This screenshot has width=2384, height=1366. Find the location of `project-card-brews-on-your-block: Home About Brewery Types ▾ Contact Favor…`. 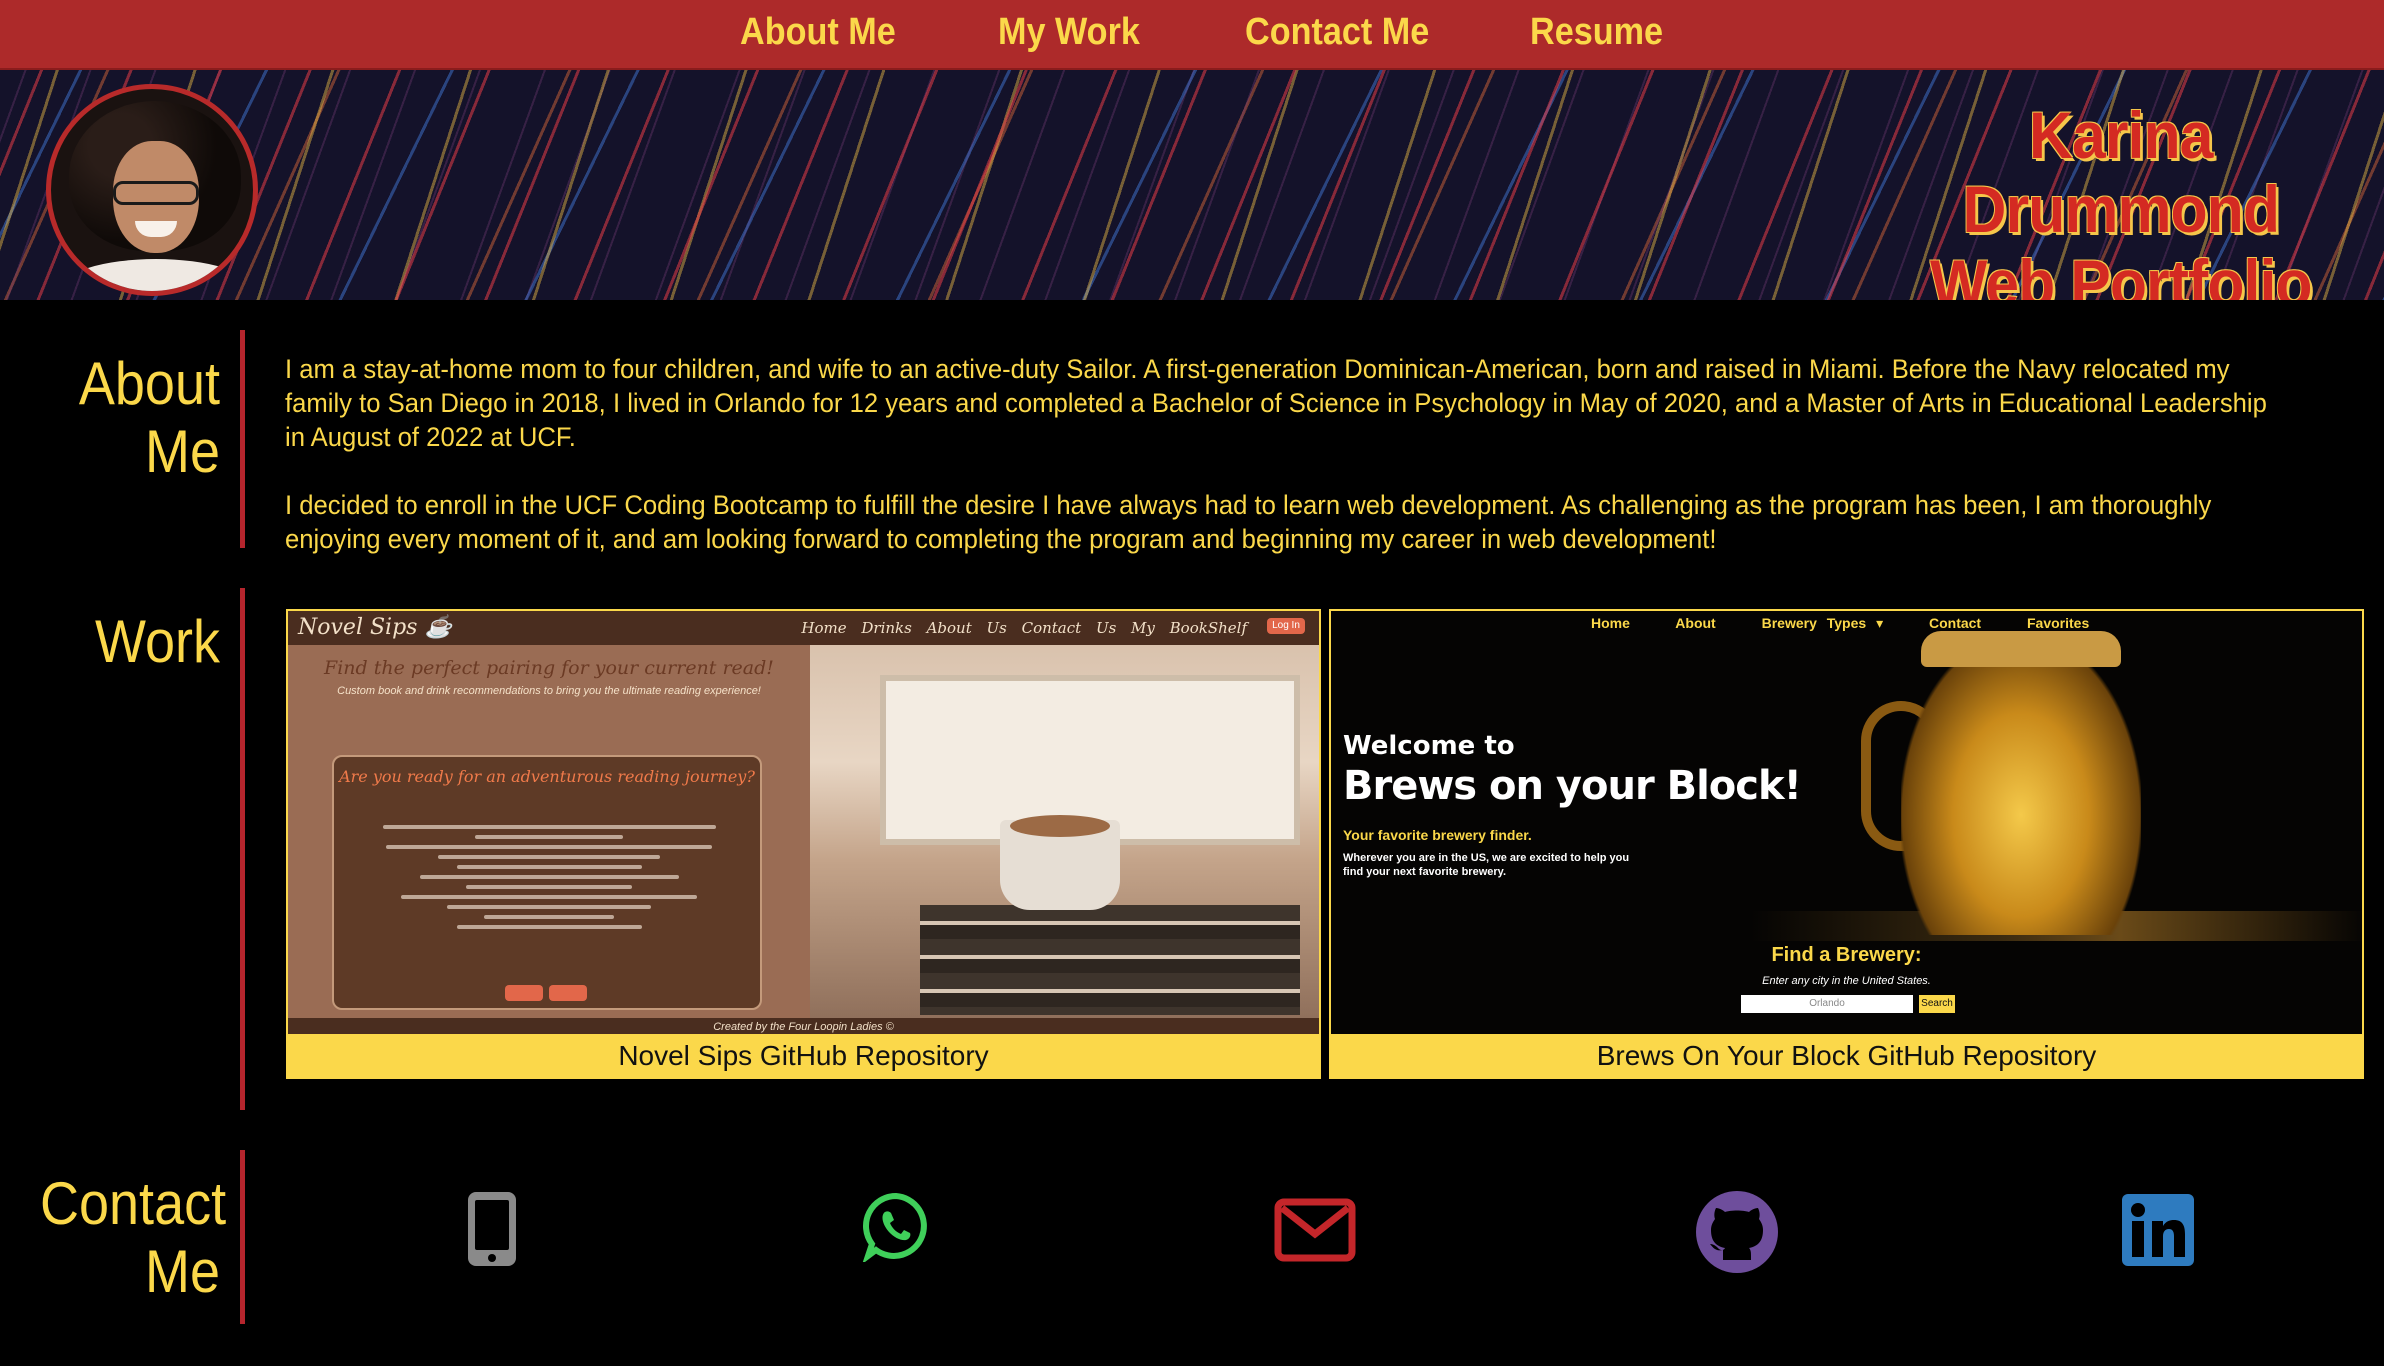

project-card-brews-on-your-block: Home About Brewery Types ▾ Contact Favor… is located at coordinates (1846, 844).